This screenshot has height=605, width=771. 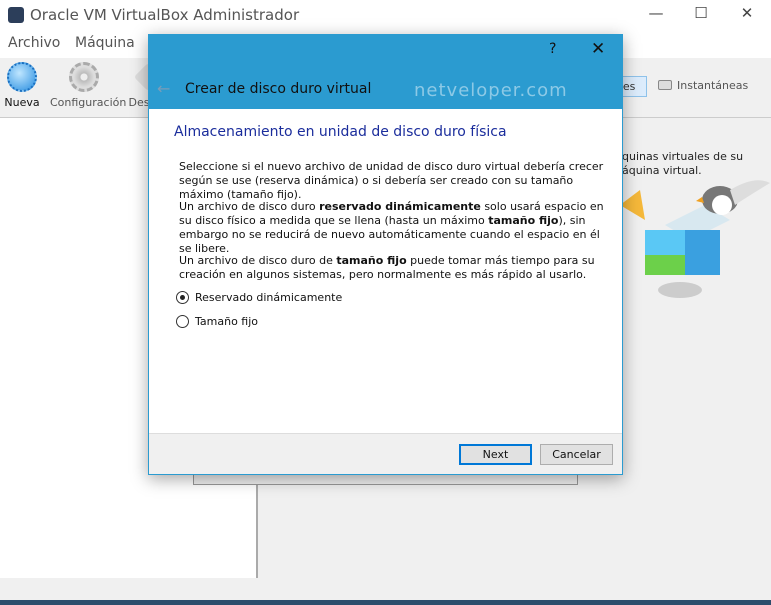 I want to click on watermark: netveloper.com, so click(x=491, y=90).